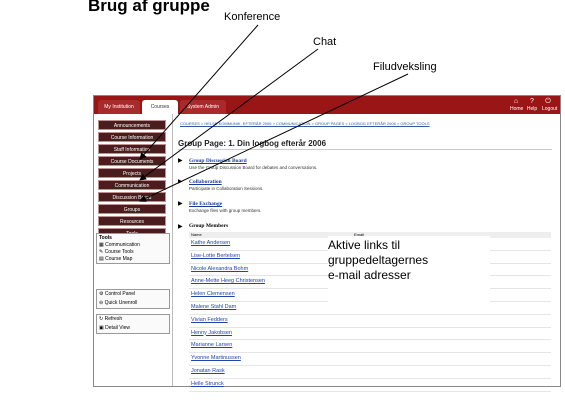 The height and width of the screenshot is (409, 565). I want to click on detail-view-link: ▣ Detail View, so click(133, 328).